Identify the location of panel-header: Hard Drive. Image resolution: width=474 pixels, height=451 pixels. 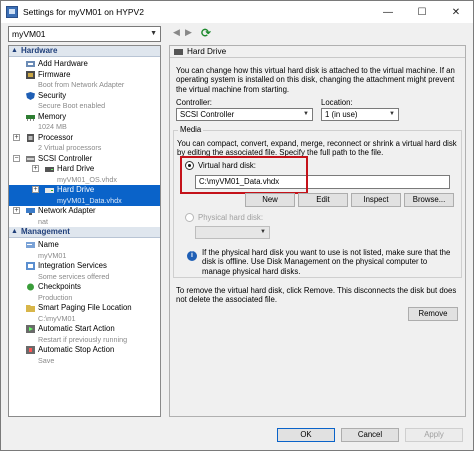
(317, 52).